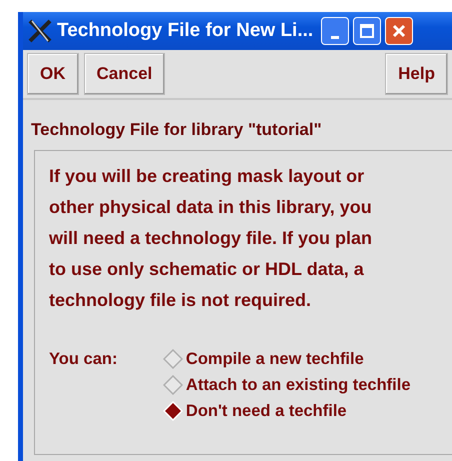  What do you see at coordinates (275, 359) in the screenshot?
I see `radio-label: Compile a new techfile` at bounding box center [275, 359].